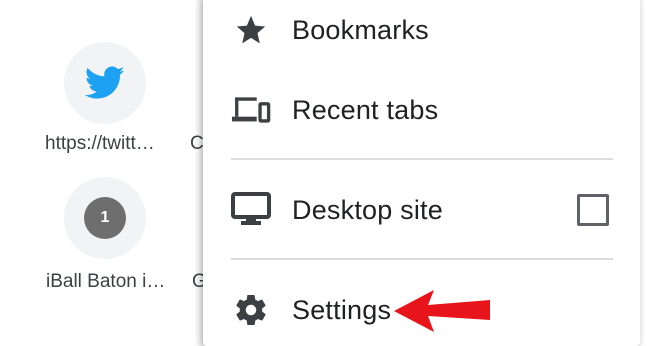 The image size is (650, 346). I want to click on monitor-icon, so click(251, 210).